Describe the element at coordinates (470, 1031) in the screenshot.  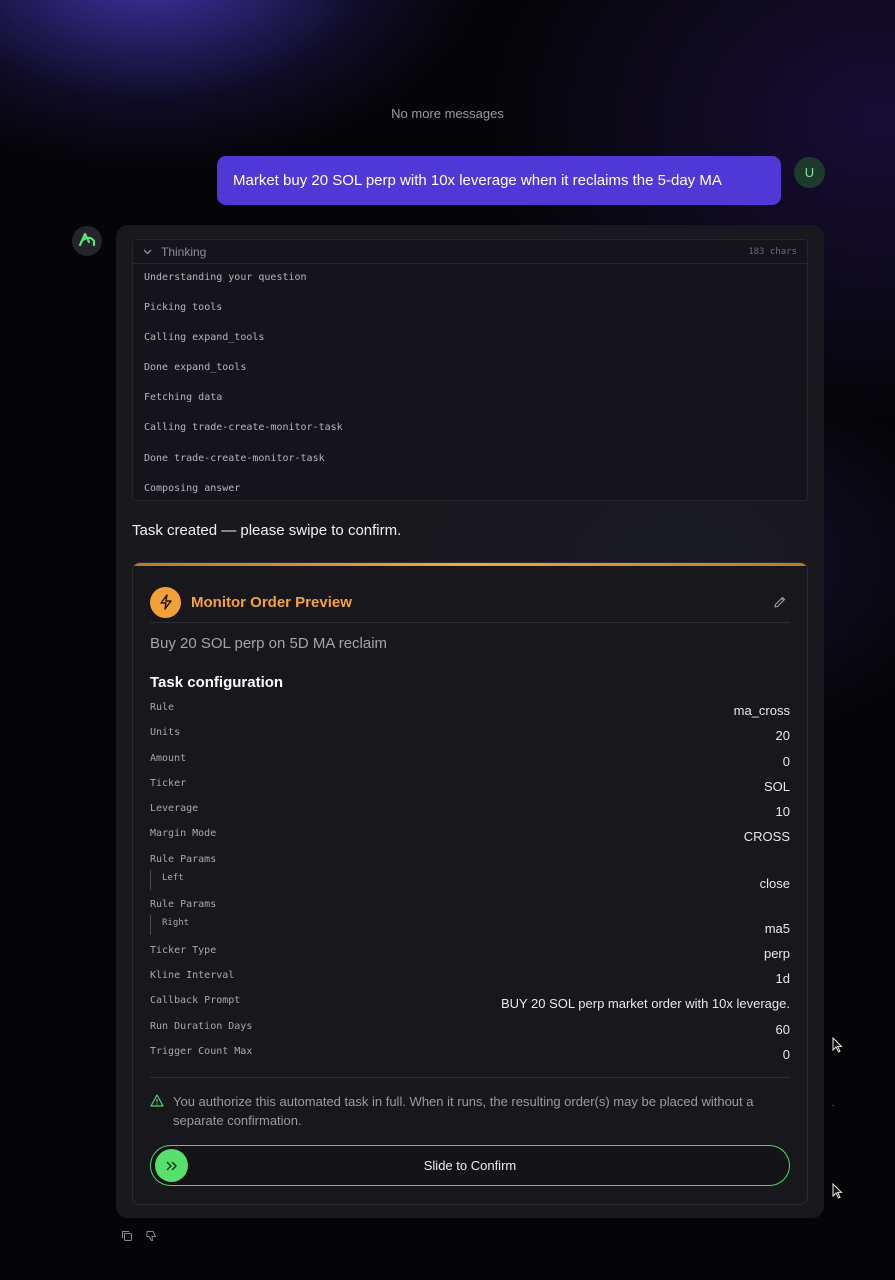
I see `config-row-run-duration-days: Run Duration Days 60` at that location.